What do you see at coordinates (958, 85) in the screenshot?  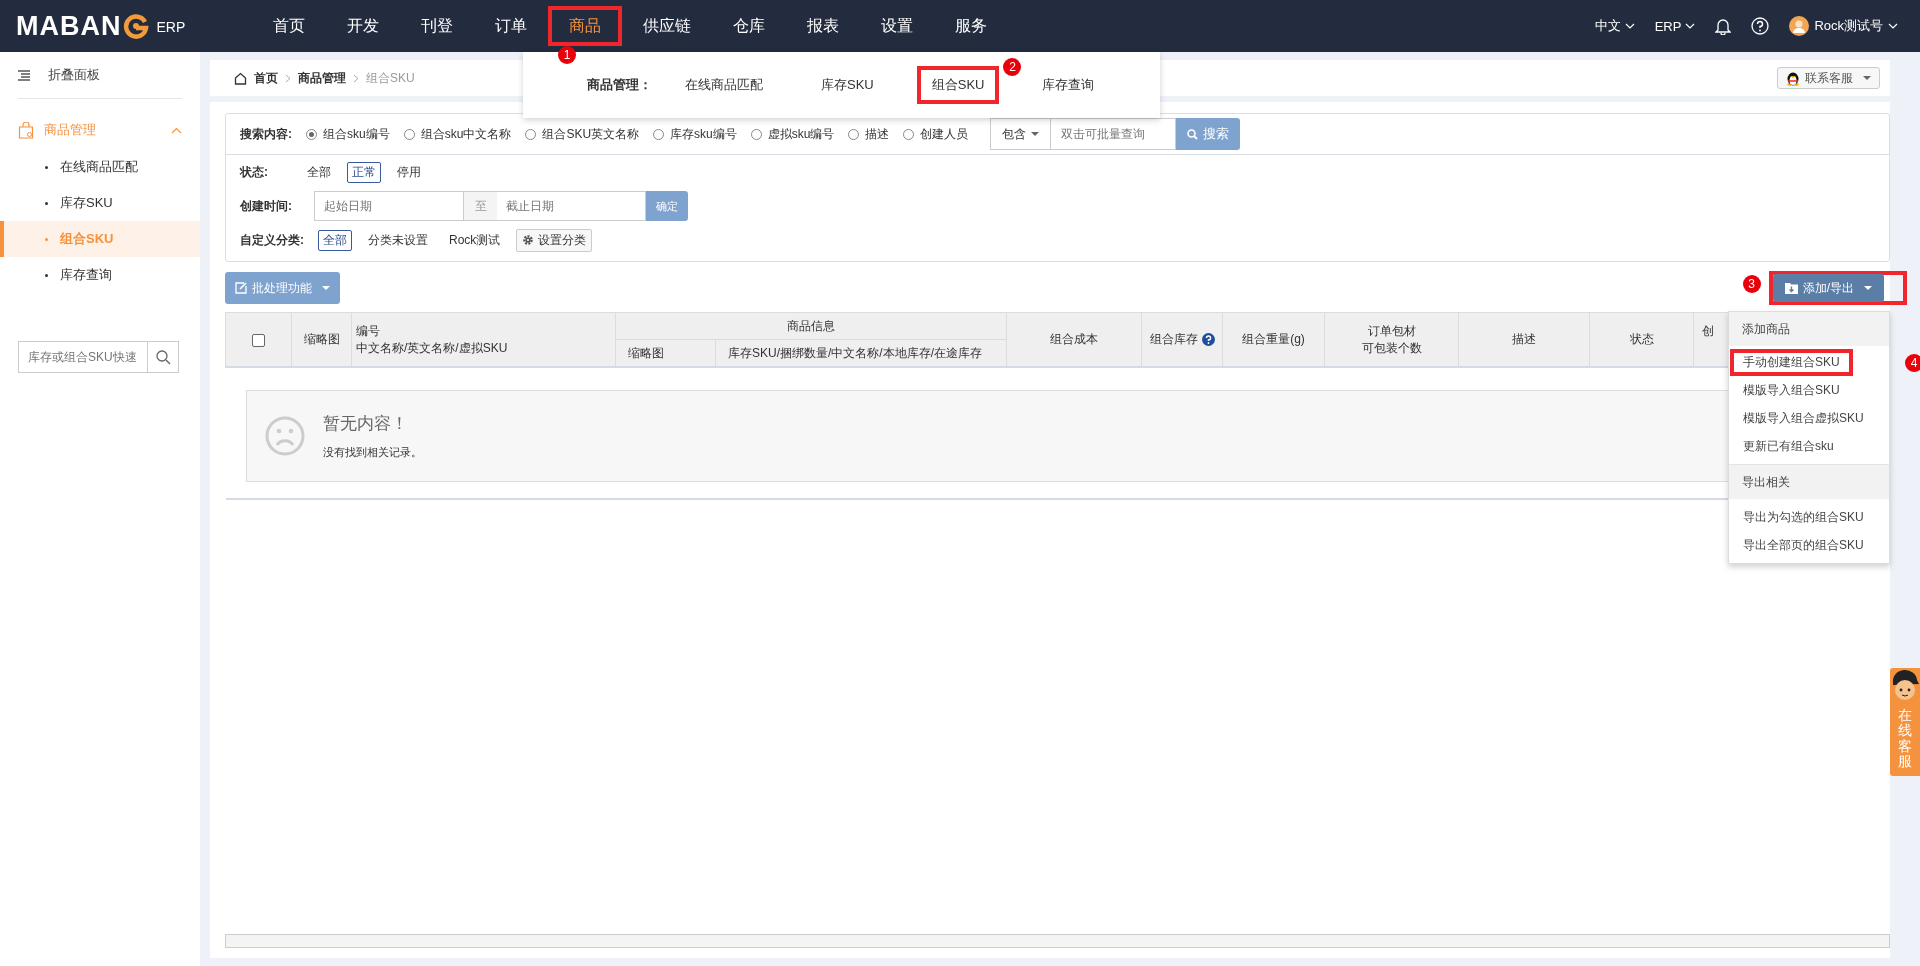 I see `submenu-link: 组合SKU` at bounding box center [958, 85].